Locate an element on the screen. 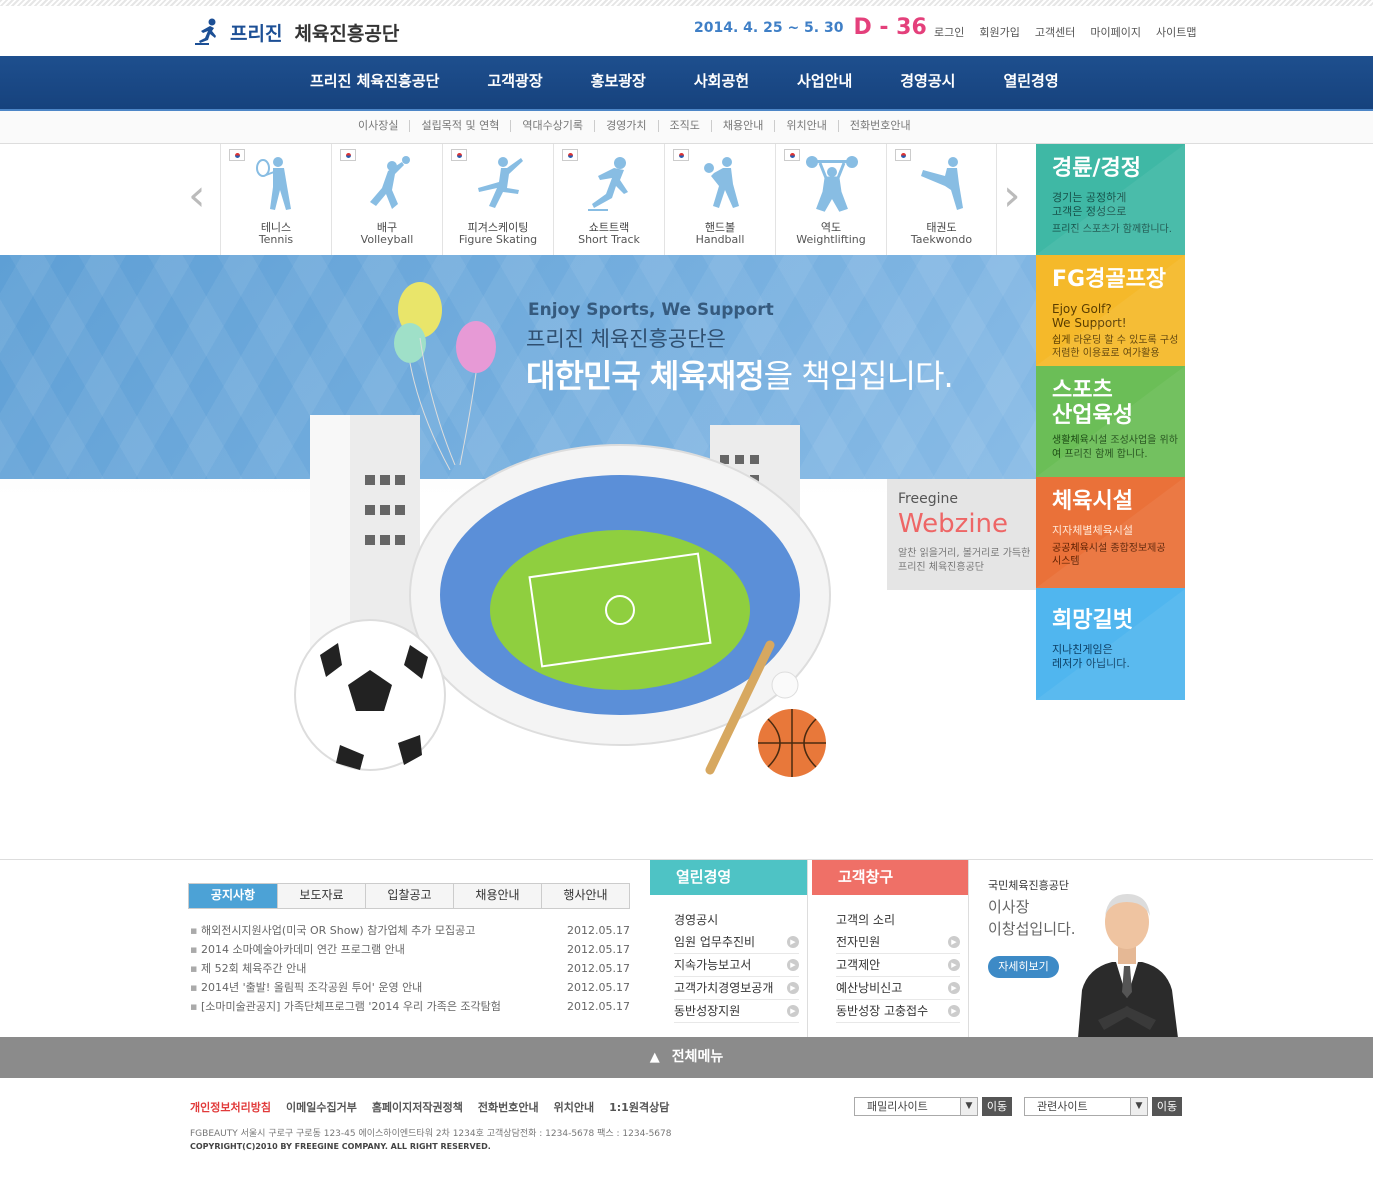 This screenshot has width=1373, height=1184. related-site-go-button: 이동 is located at coordinates (1167, 1106).